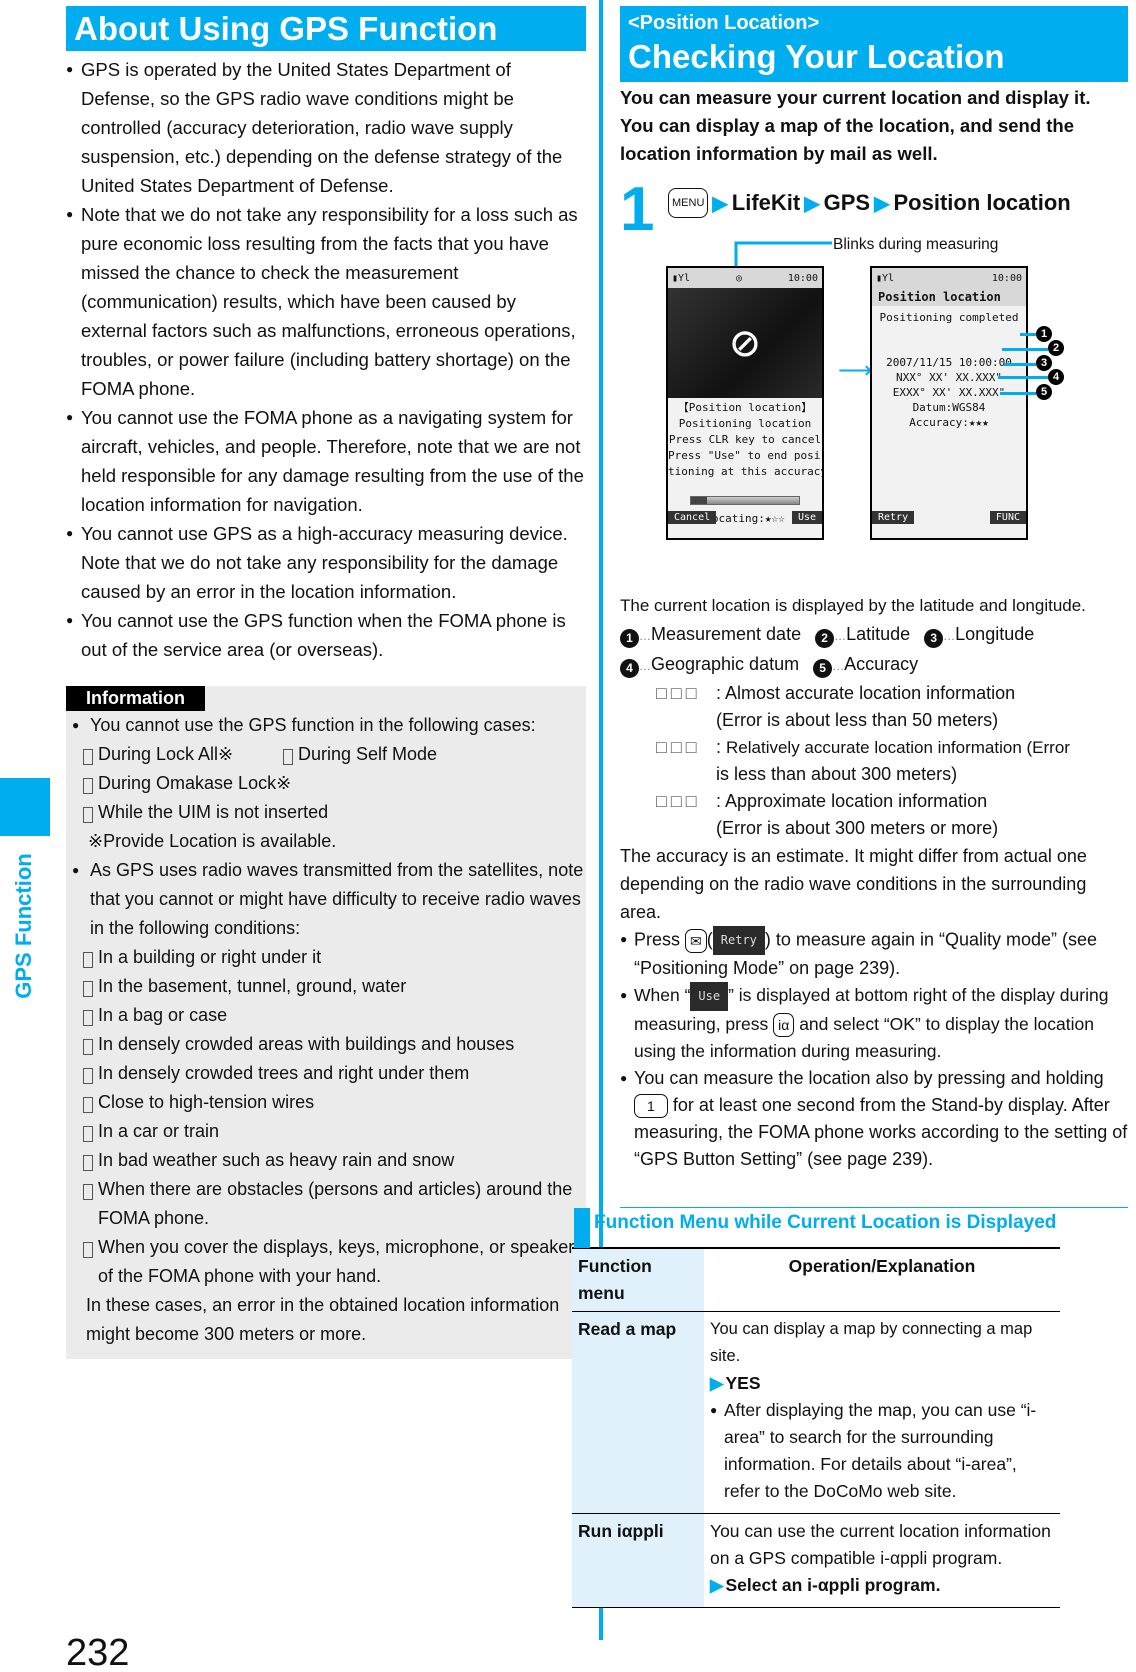  I want to click on page-number: 232, so click(98, 1652).